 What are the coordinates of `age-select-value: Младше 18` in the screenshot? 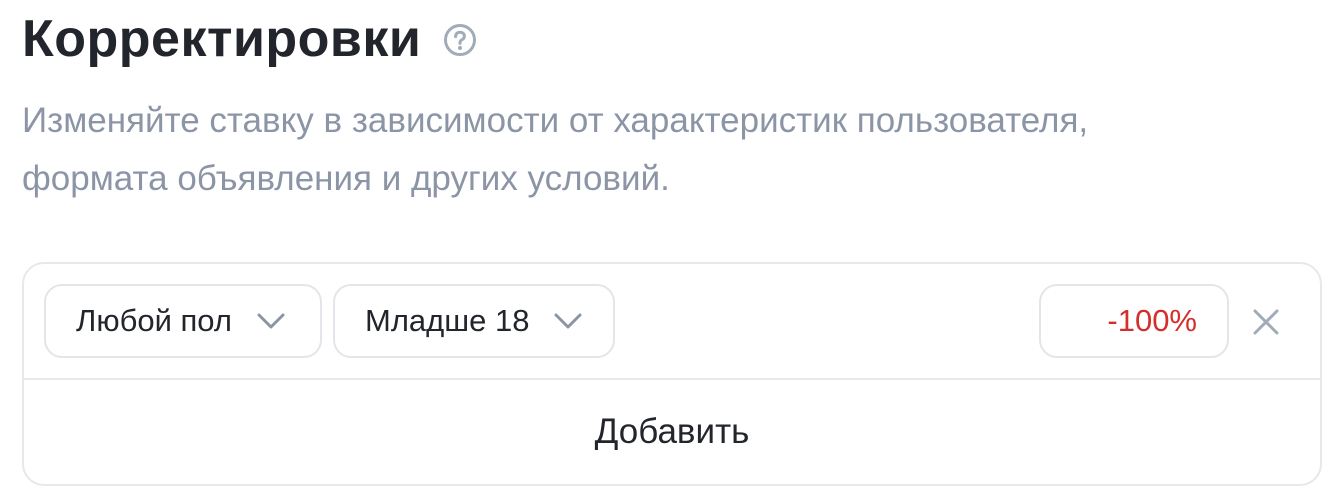 It's located at (447, 320).